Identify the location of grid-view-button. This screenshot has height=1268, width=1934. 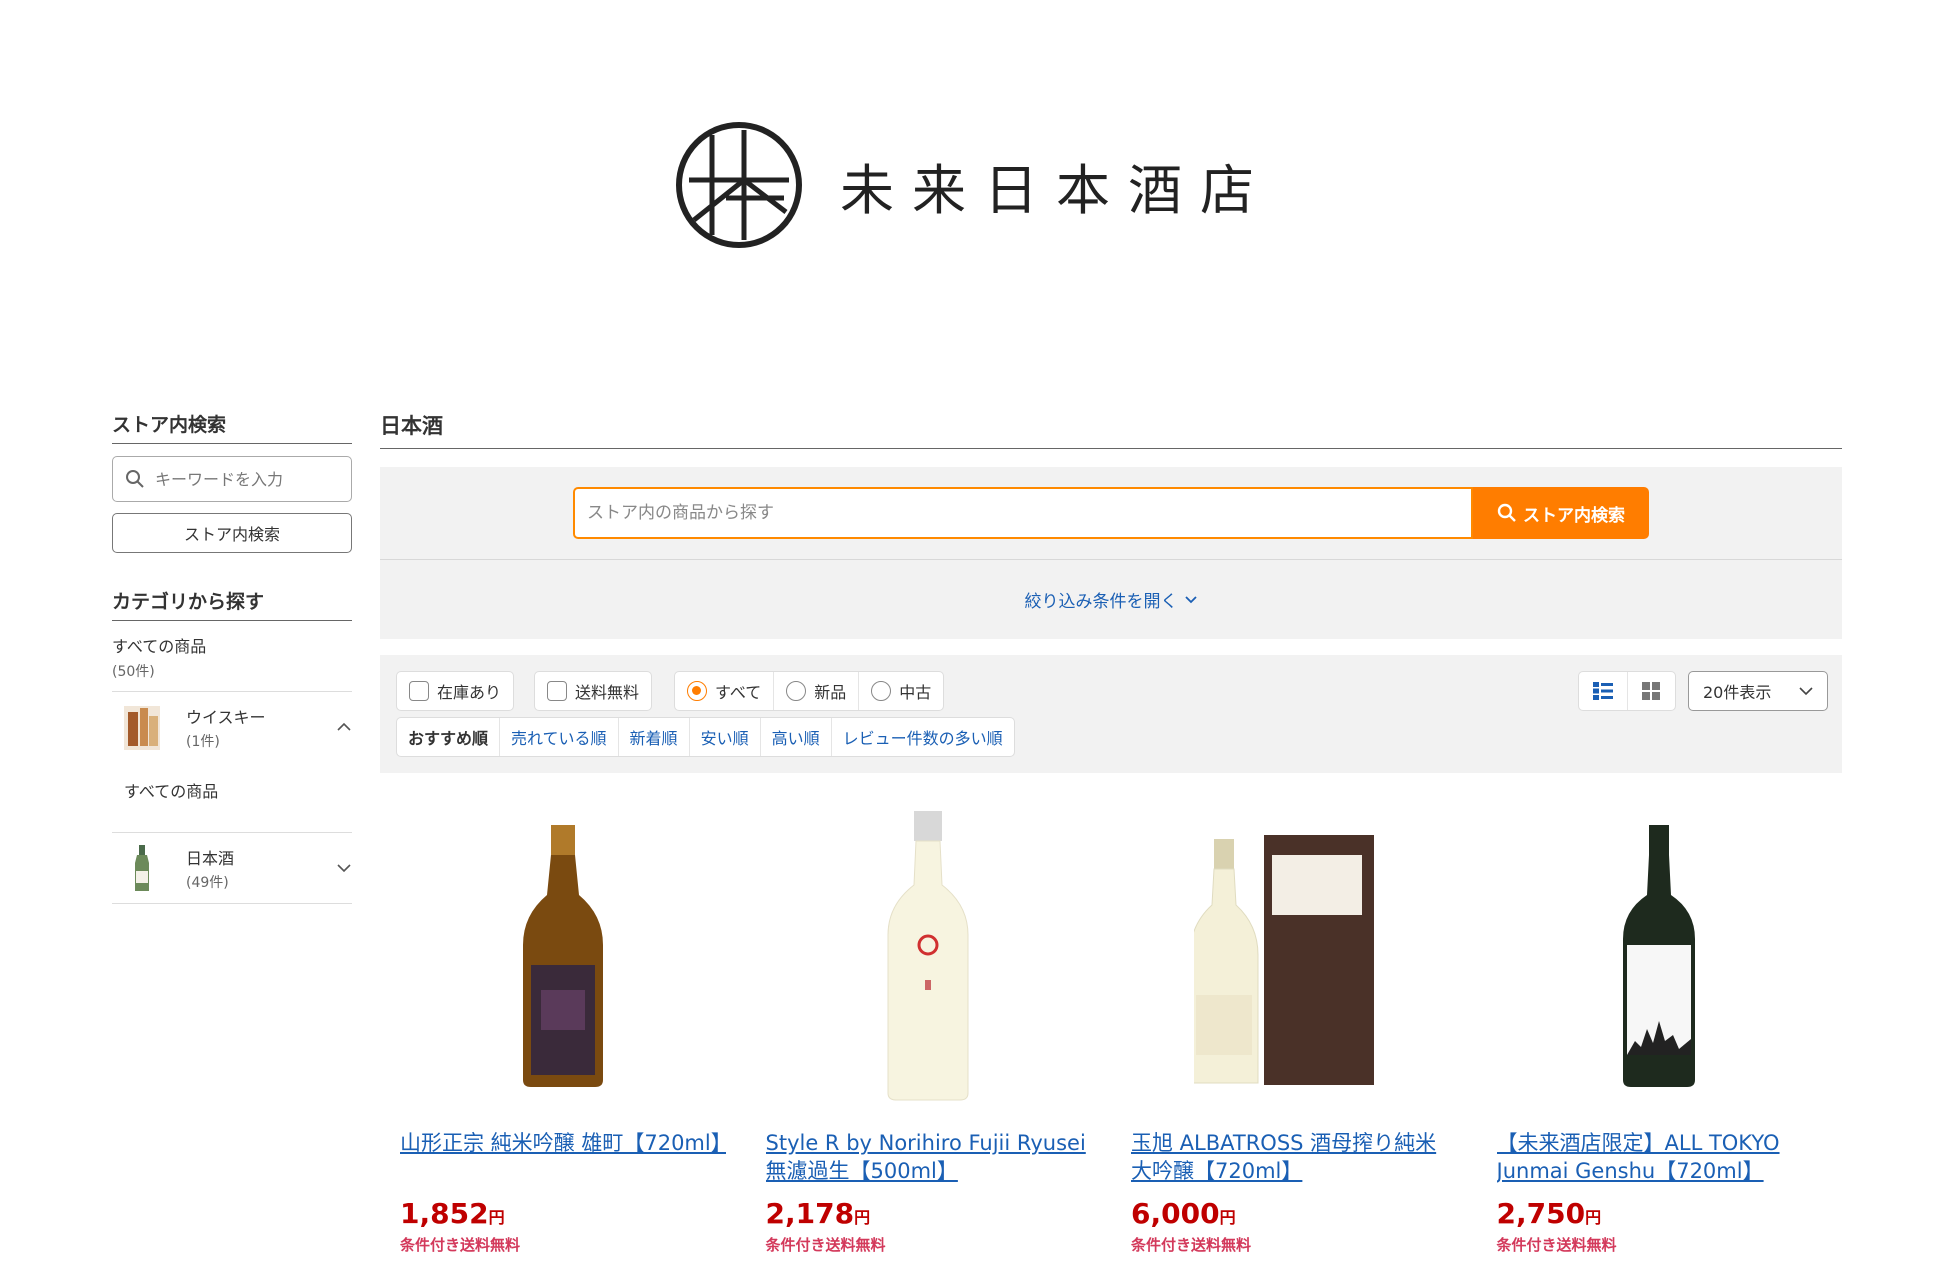
(1650, 691).